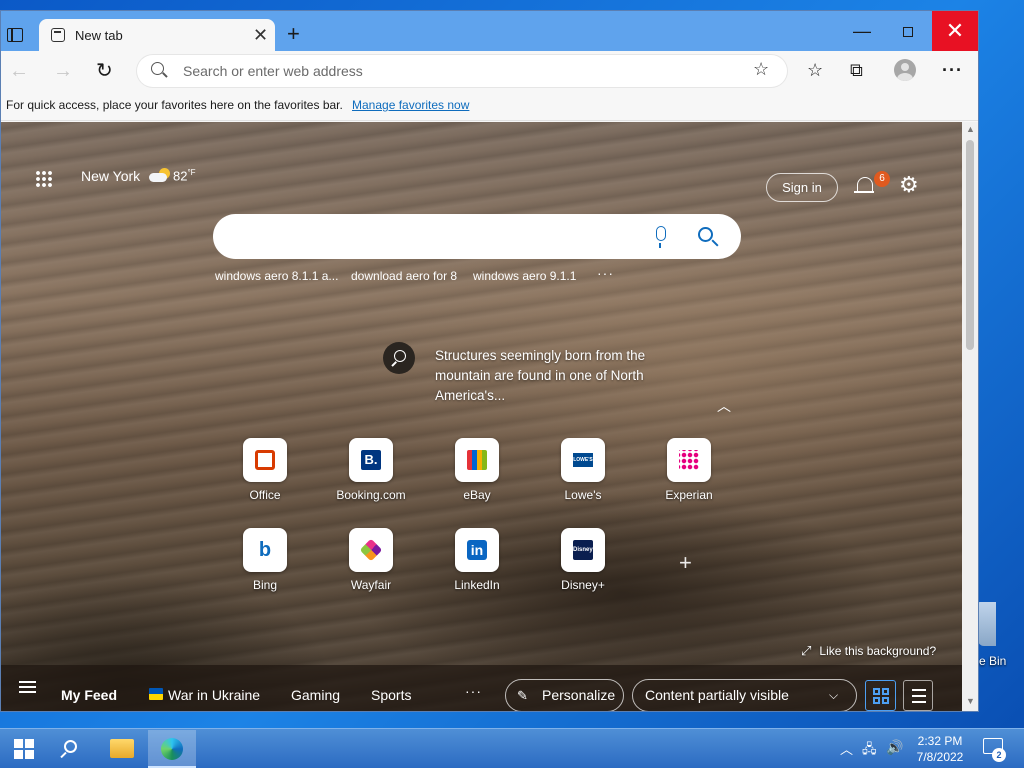 The height and width of the screenshot is (768, 1024). I want to click on image-search-icon, so click(399, 358).